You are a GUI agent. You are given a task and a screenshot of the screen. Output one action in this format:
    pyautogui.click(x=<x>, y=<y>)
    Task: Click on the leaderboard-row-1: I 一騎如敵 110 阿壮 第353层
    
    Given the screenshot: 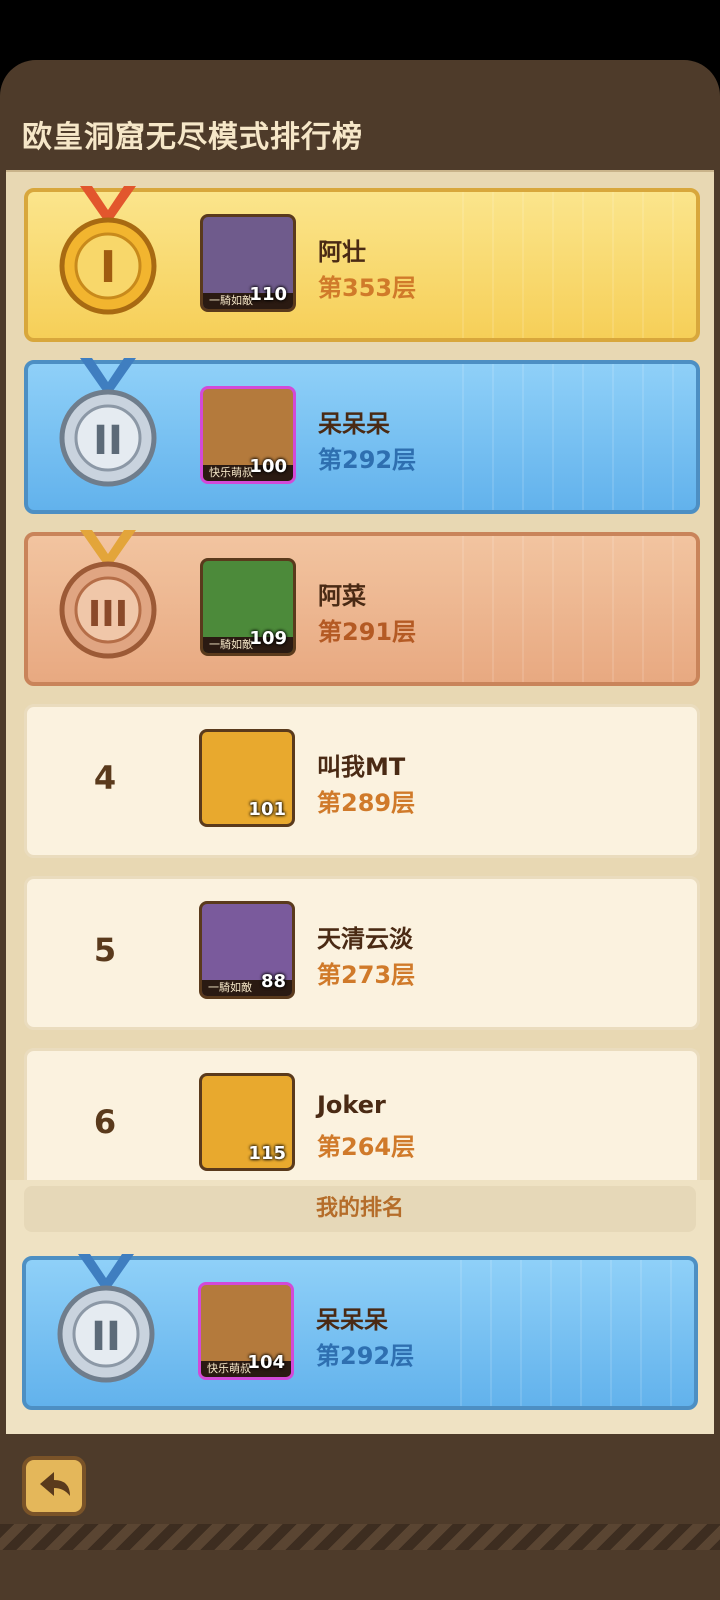 What is the action you would take?
    pyautogui.click(x=362, y=264)
    